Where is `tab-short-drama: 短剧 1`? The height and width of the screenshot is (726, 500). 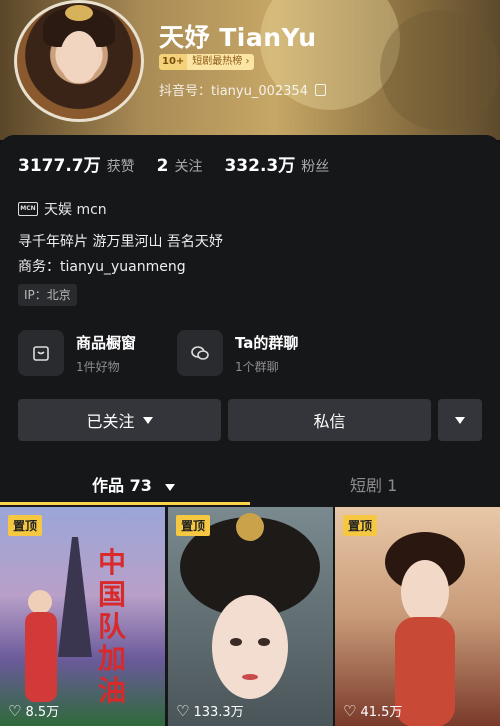 tab-short-drama: 短剧 1 is located at coordinates (373, 484).